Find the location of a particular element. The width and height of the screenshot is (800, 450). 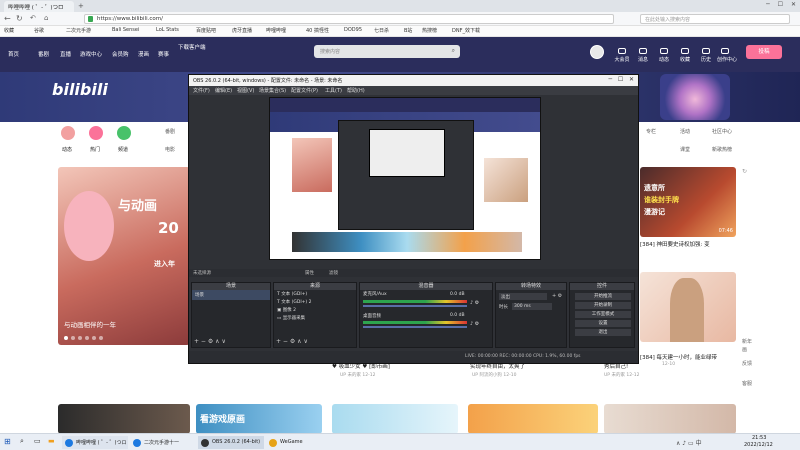

bookmark-item: B站 is located at coordinates (408, 30).